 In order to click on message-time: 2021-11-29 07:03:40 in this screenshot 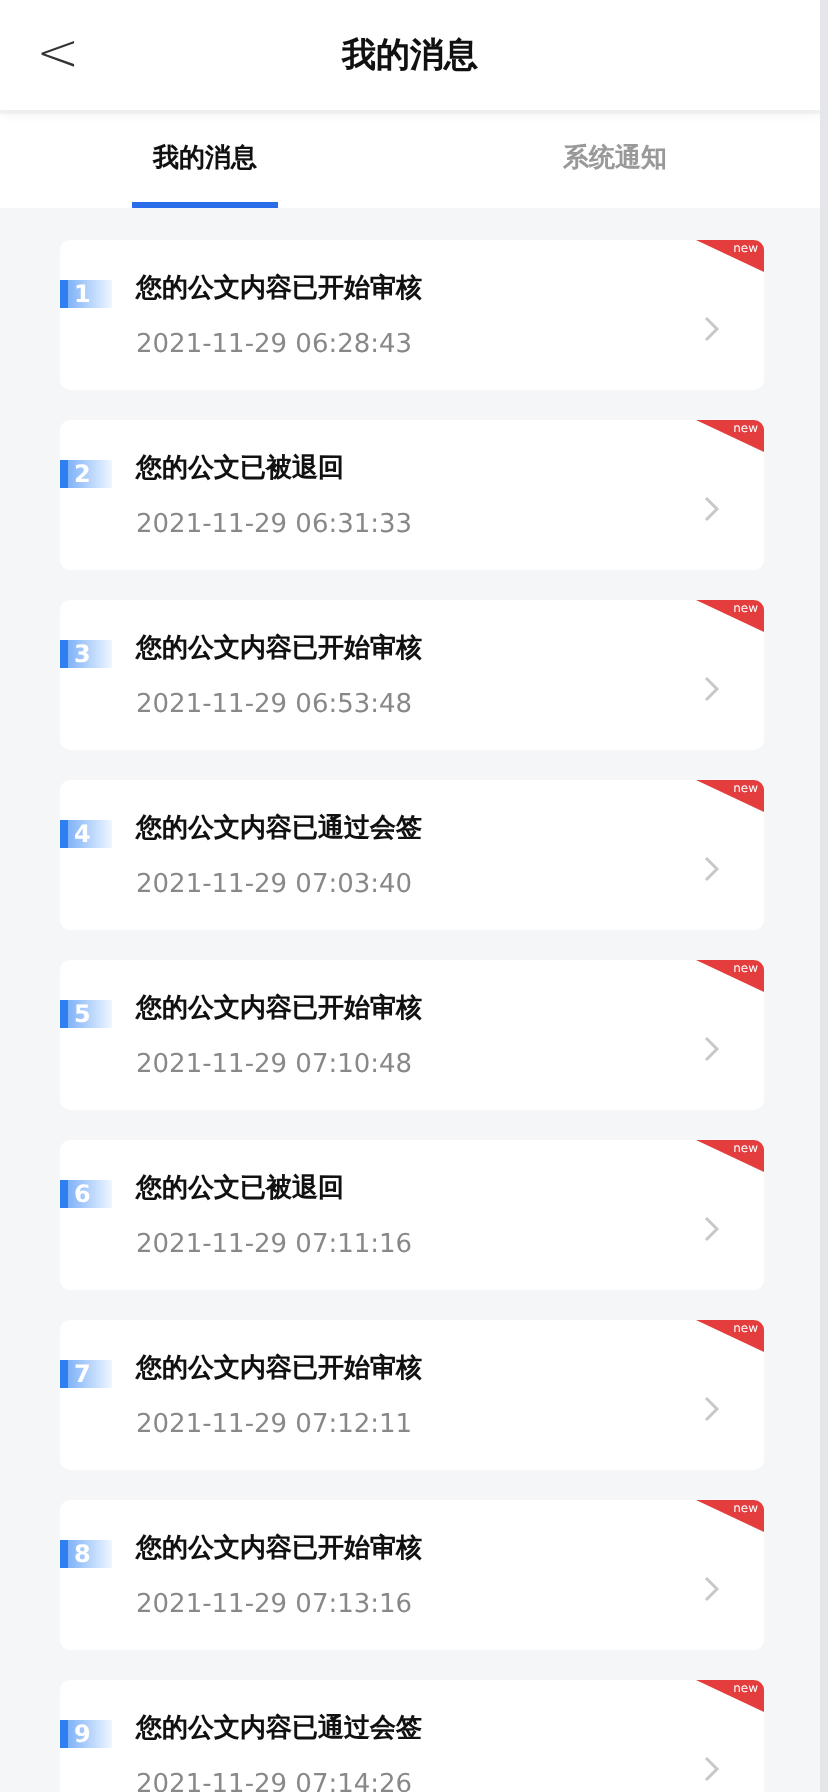, I will do `click(275, 885)`.